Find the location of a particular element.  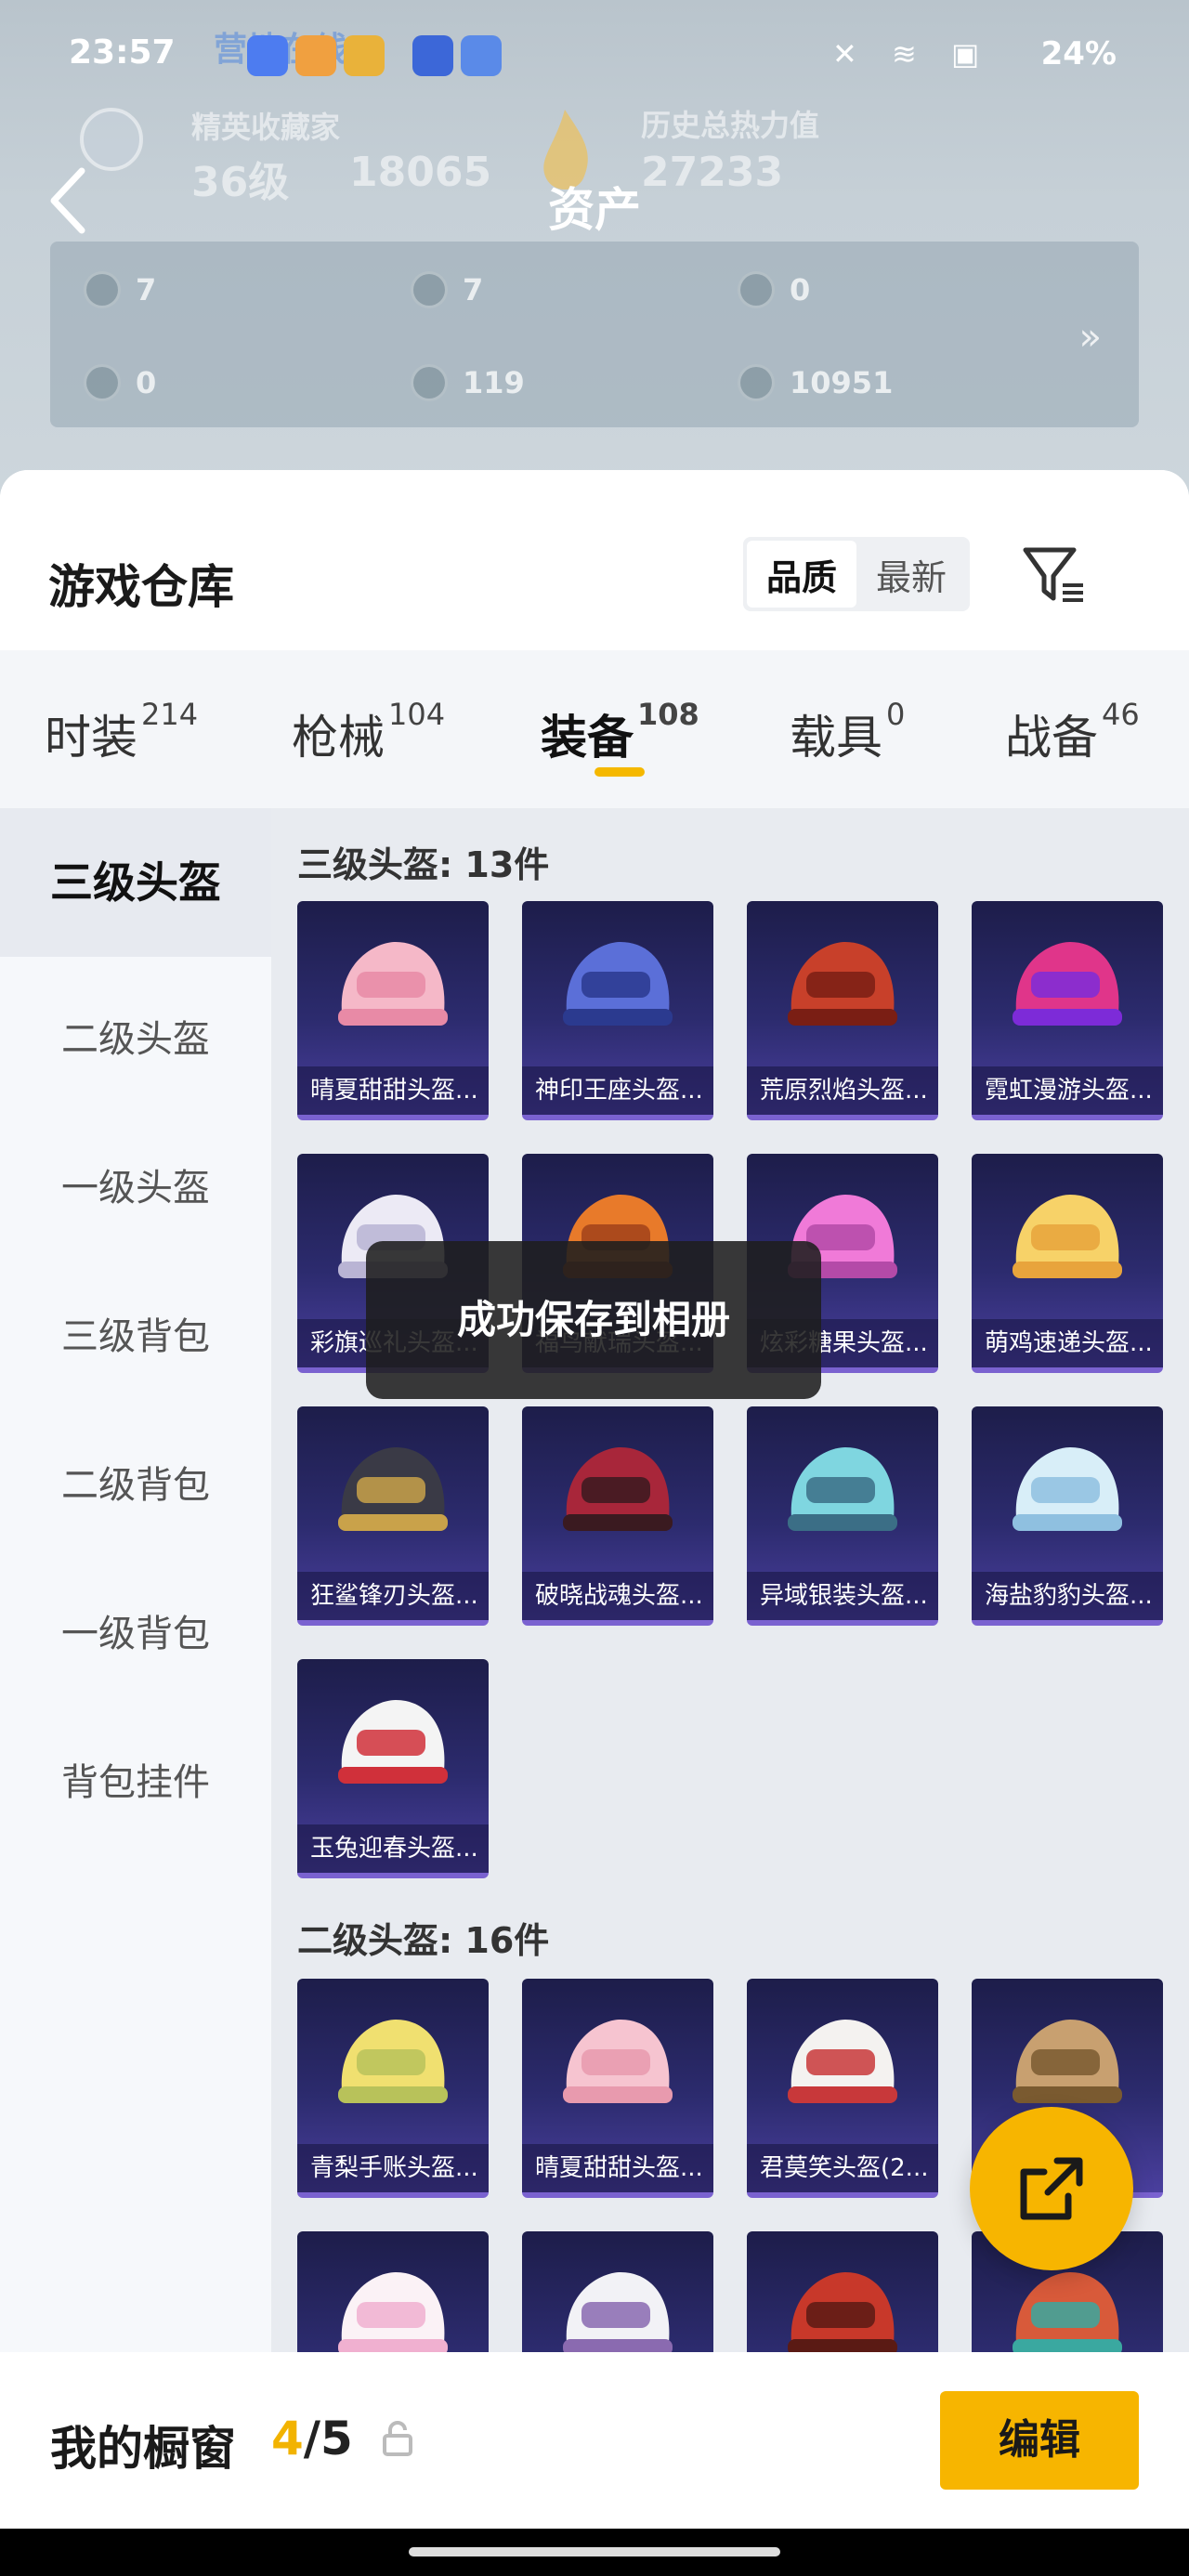

tab-count: 104 is located at coordinates (417, 714).